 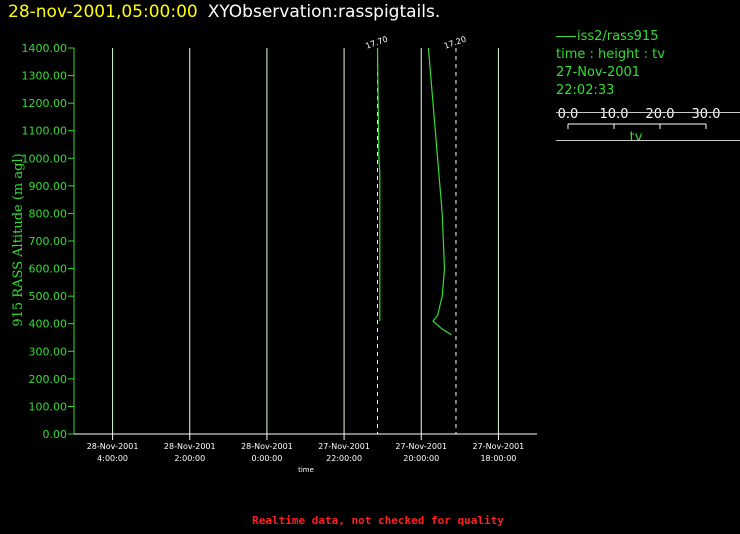 I want to click on legend-scale-tick: 20.0, so click(x=660, y=114).